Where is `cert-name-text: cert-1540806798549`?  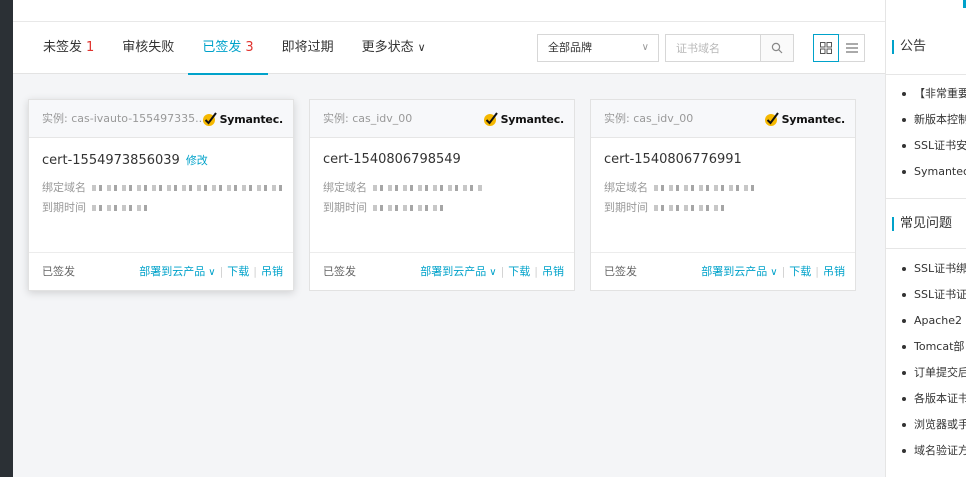 cert-name-text: cert-1540806798549 is located at coordinates (392, 159).